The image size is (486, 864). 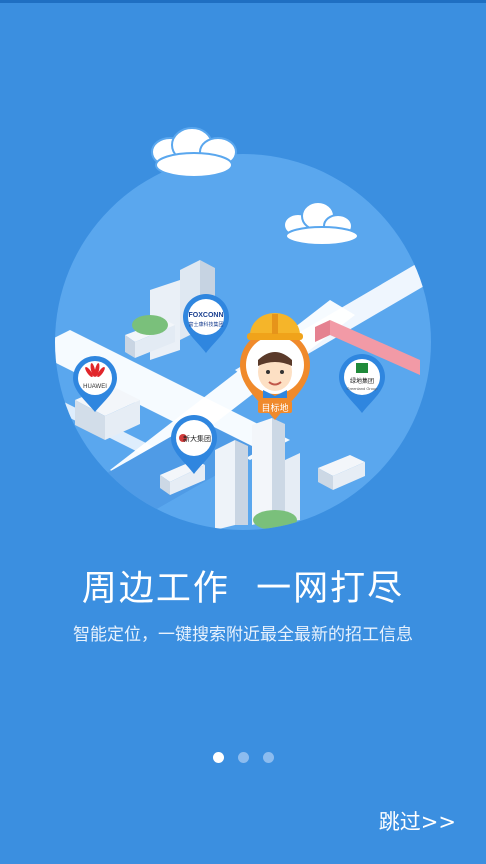 I want to click on cloud-left, so click(x=194, y=152).